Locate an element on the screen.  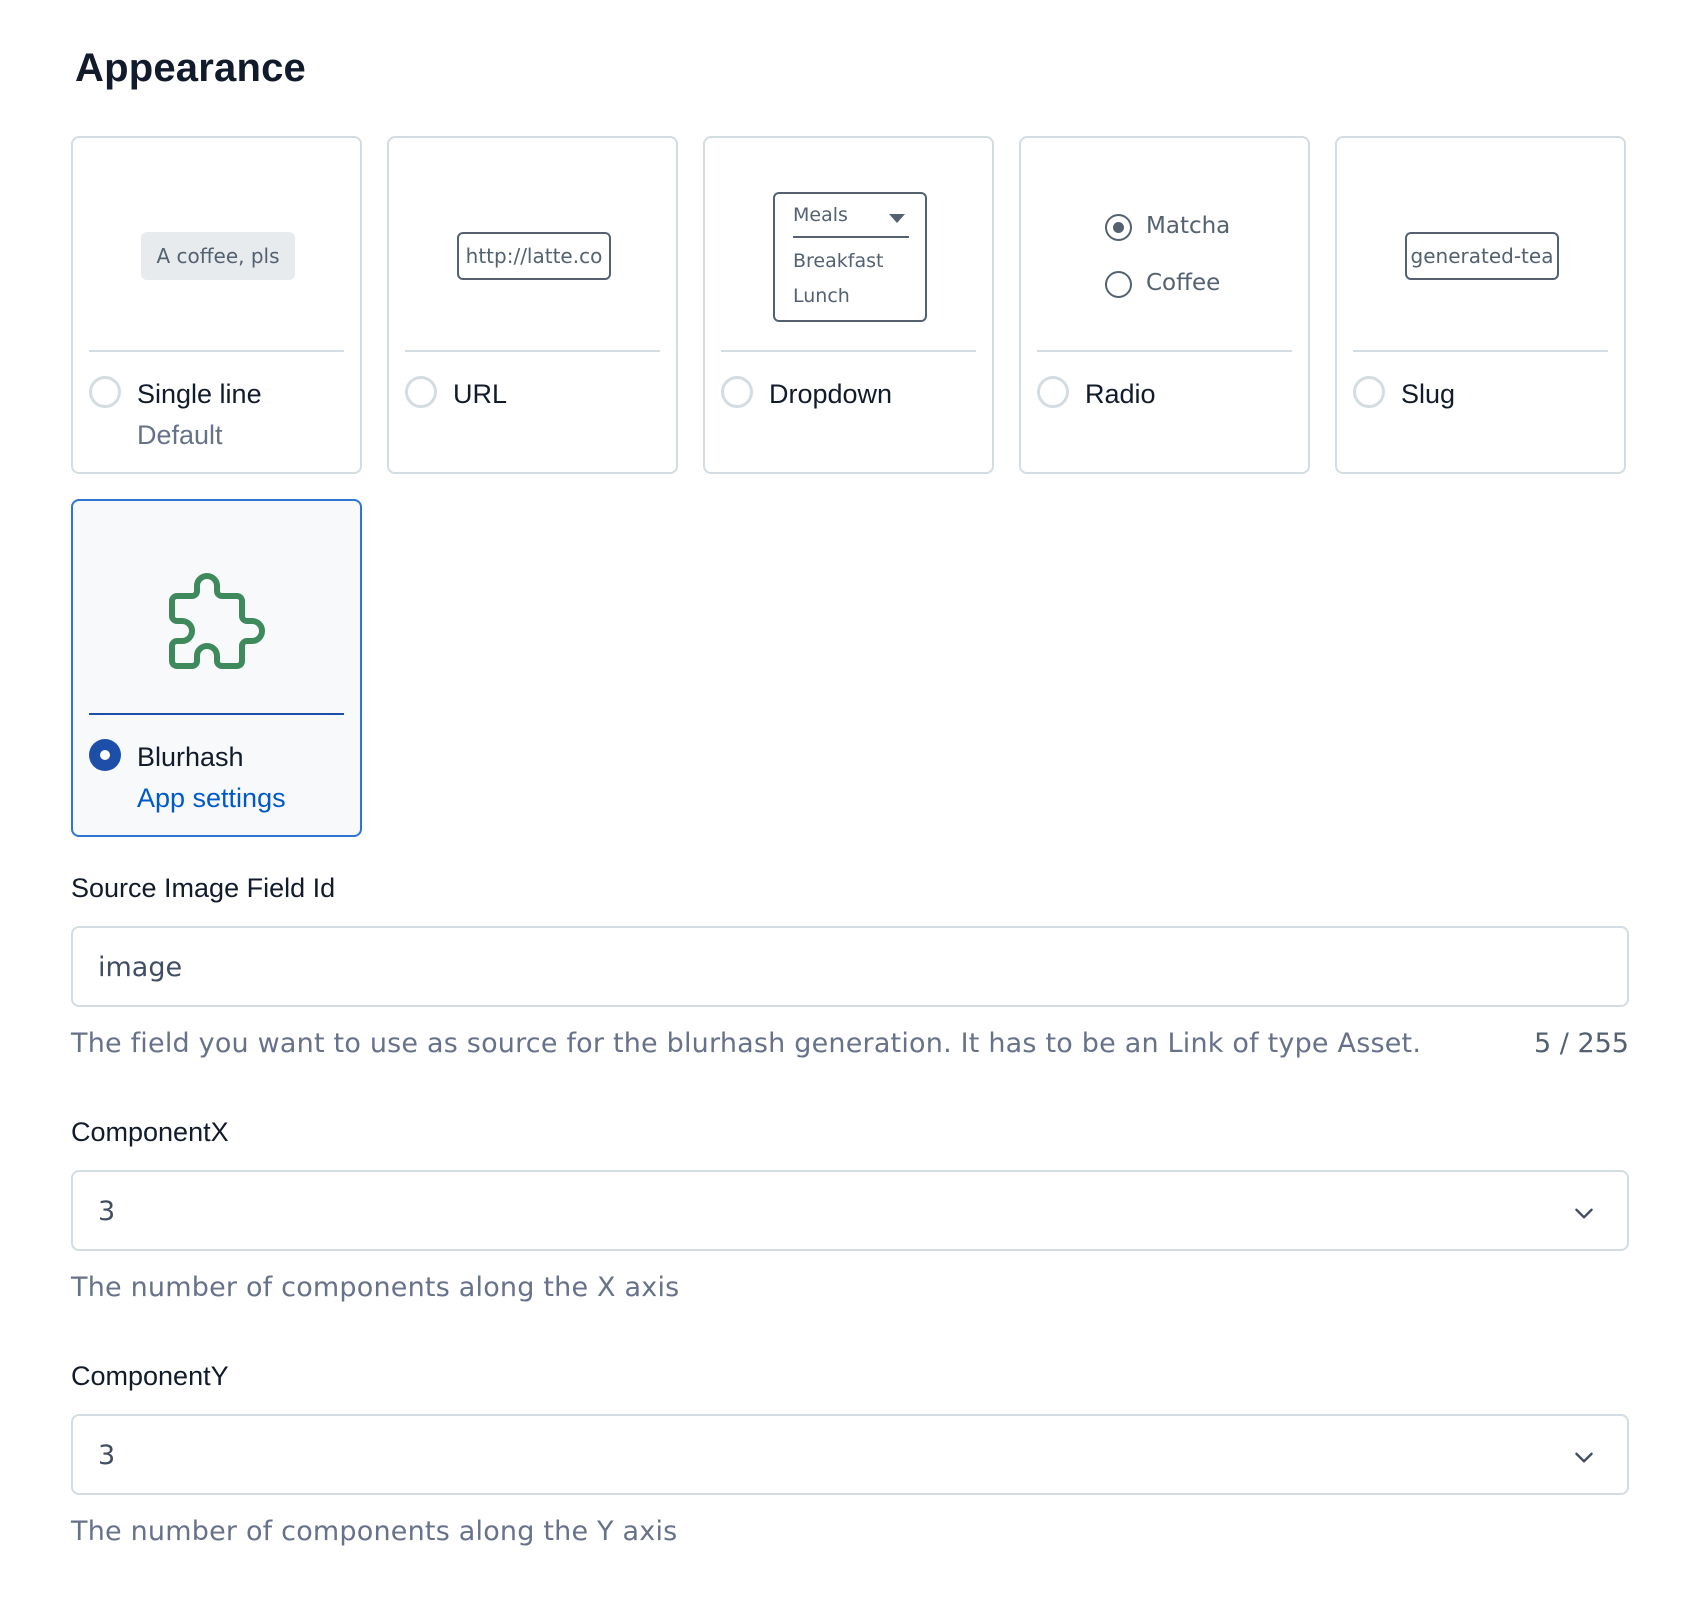
appearance-card-blurhash: Blurhash App settings is located at coordinates (216, 668).